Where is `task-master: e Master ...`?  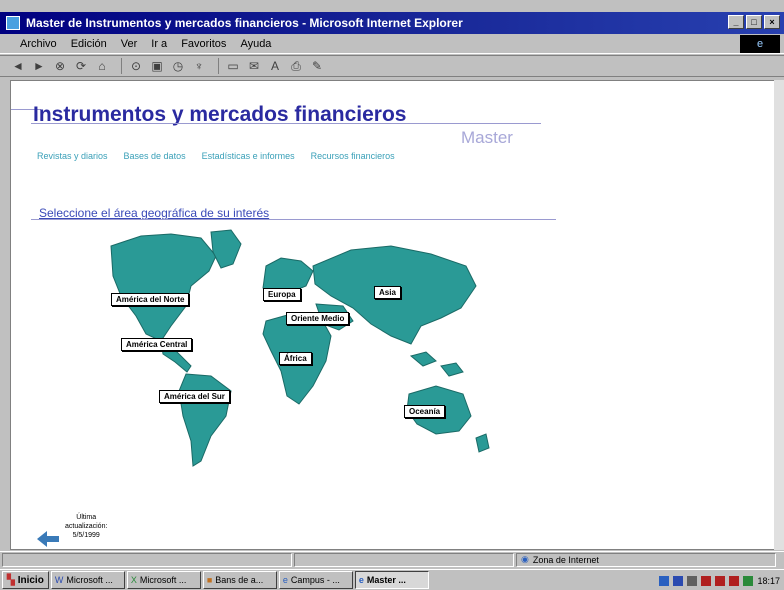
task-master: e Master ... is located at coordinates (391, 580).